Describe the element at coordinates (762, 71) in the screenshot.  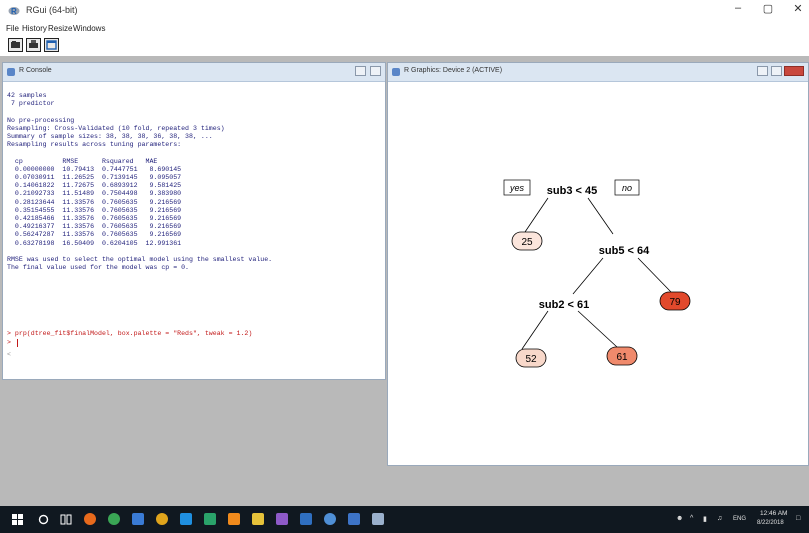
I see `graphics-minimize-button` at that location.